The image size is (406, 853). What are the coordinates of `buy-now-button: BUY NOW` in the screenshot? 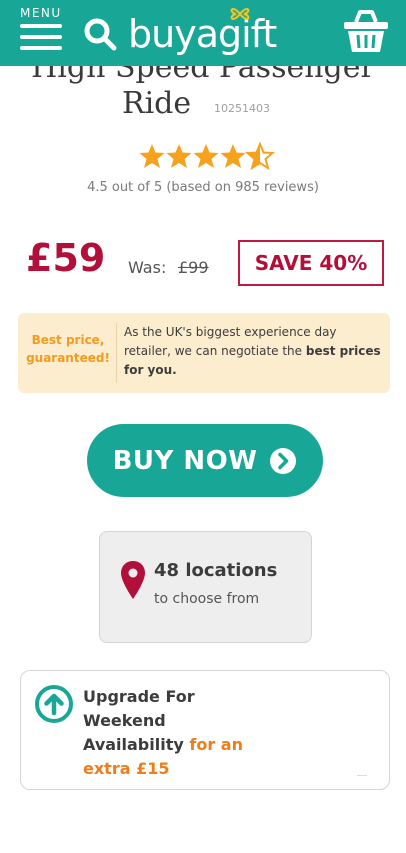 It's located at (205, 460).